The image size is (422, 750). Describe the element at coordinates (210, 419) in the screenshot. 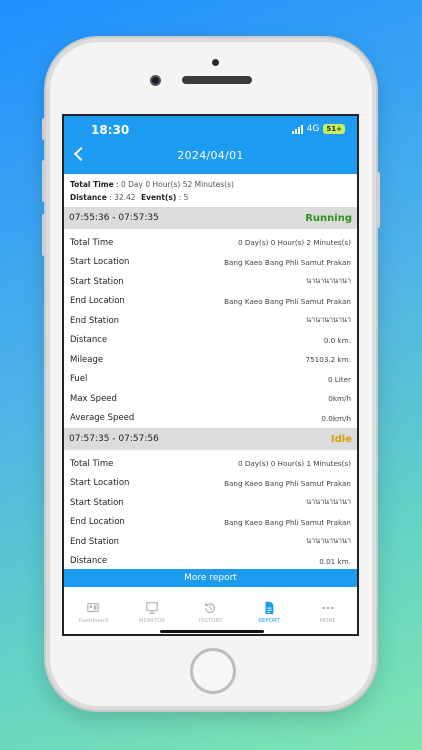

I see `detail-row: Average Speed 0.0km/h` at that location.